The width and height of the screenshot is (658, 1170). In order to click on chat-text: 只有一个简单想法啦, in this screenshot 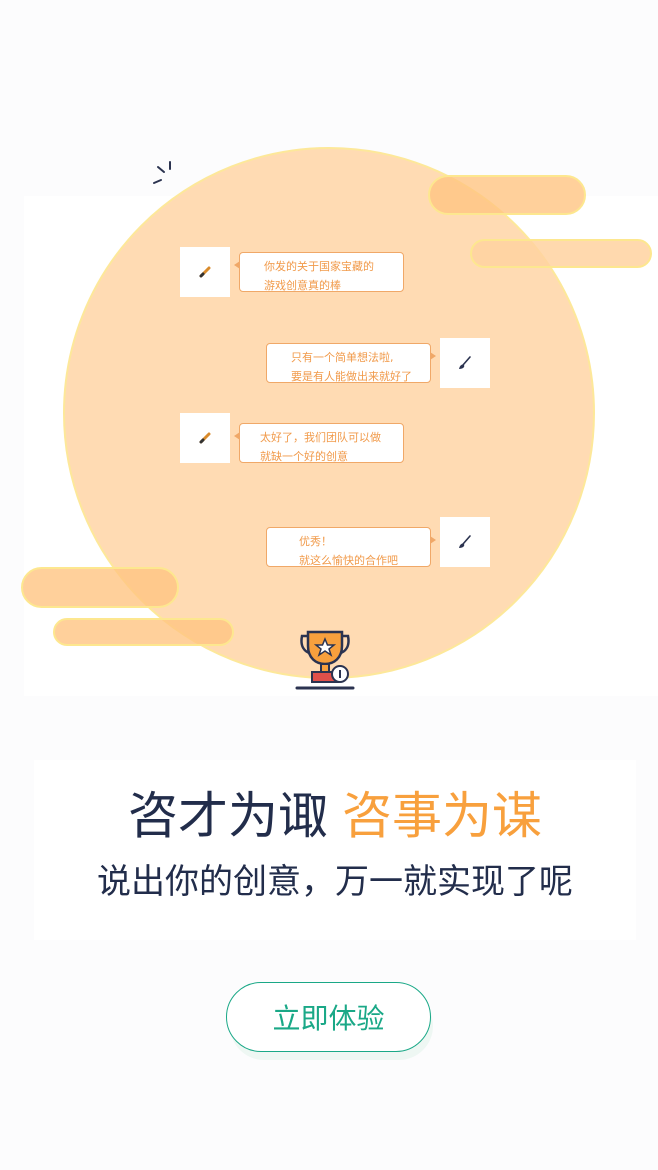, I will do `click(342, 357)`.